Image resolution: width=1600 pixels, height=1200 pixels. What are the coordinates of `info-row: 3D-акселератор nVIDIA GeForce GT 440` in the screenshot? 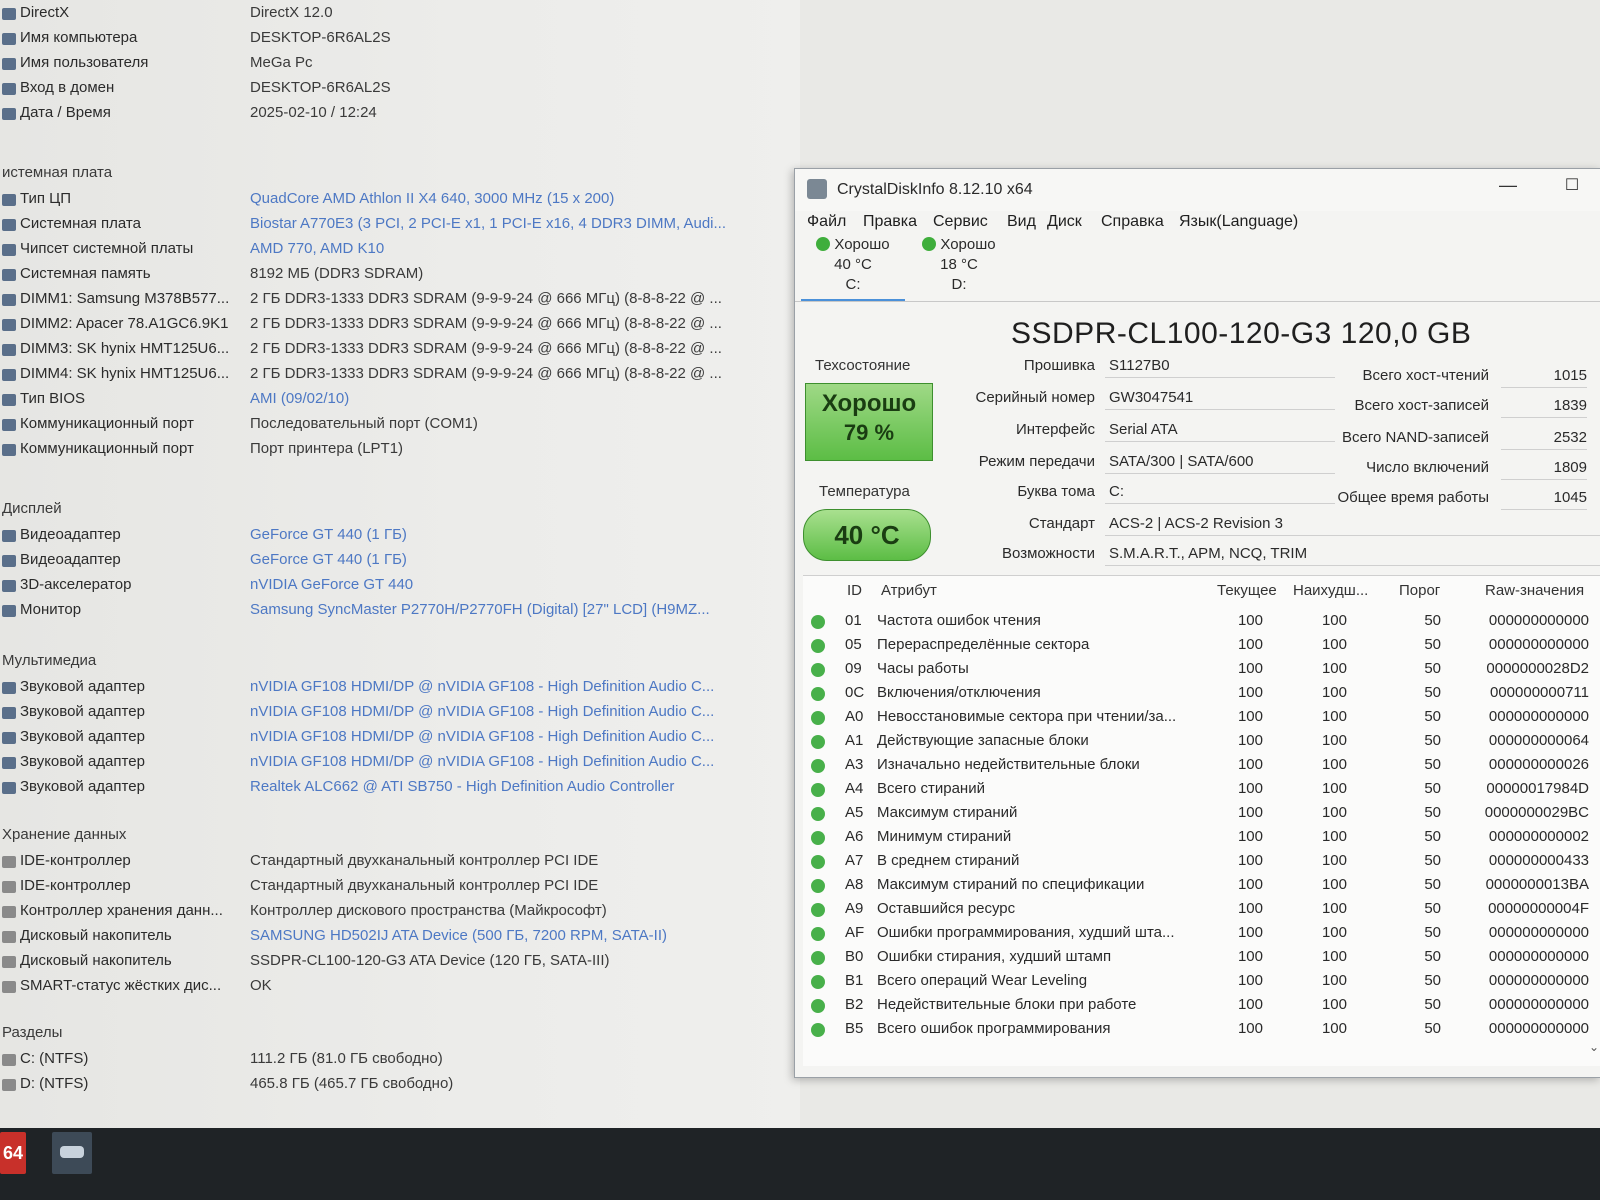 It's located at (395, 587).